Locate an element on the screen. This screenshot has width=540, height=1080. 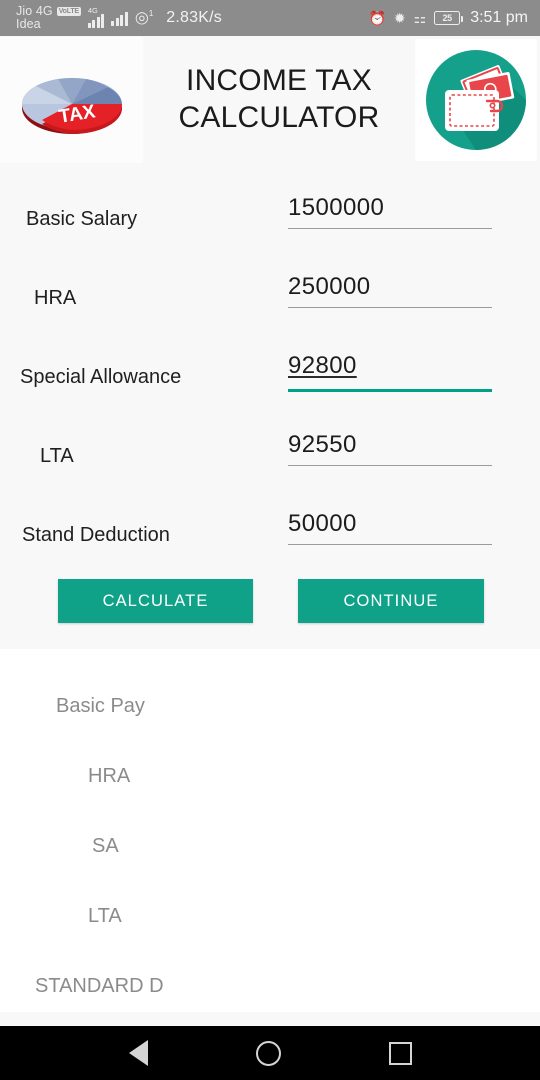
input-lta: 92550 is located at coordinates (390, 441).